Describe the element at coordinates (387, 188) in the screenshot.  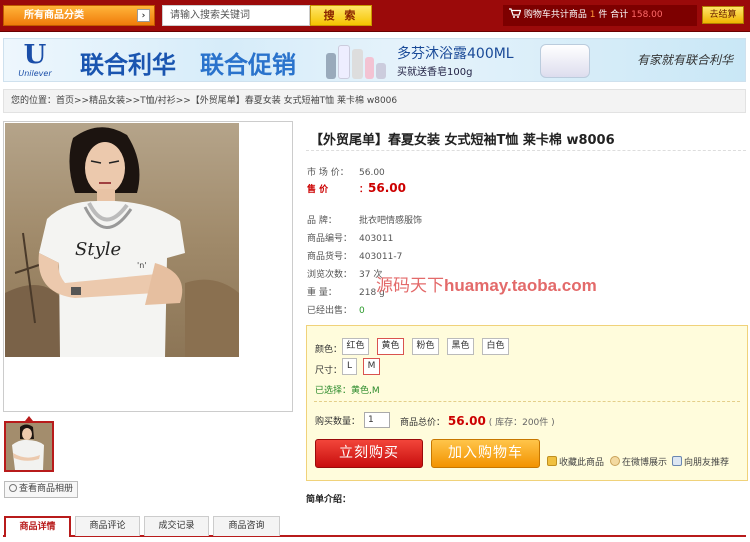
I see `sale-price-value: 56.00` at that location.